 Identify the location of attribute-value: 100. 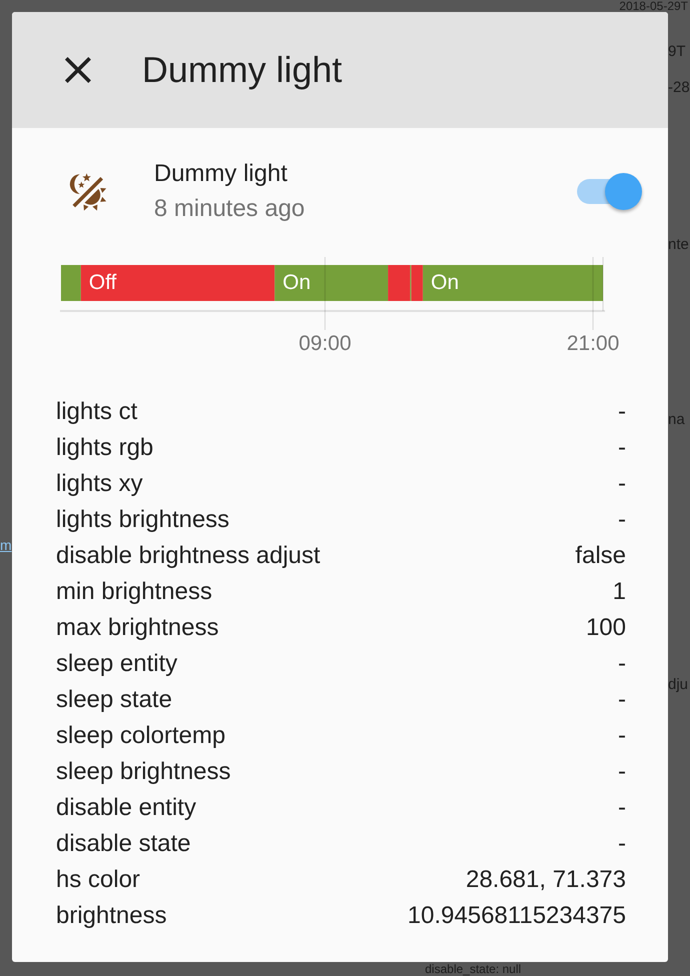
(606, 628).